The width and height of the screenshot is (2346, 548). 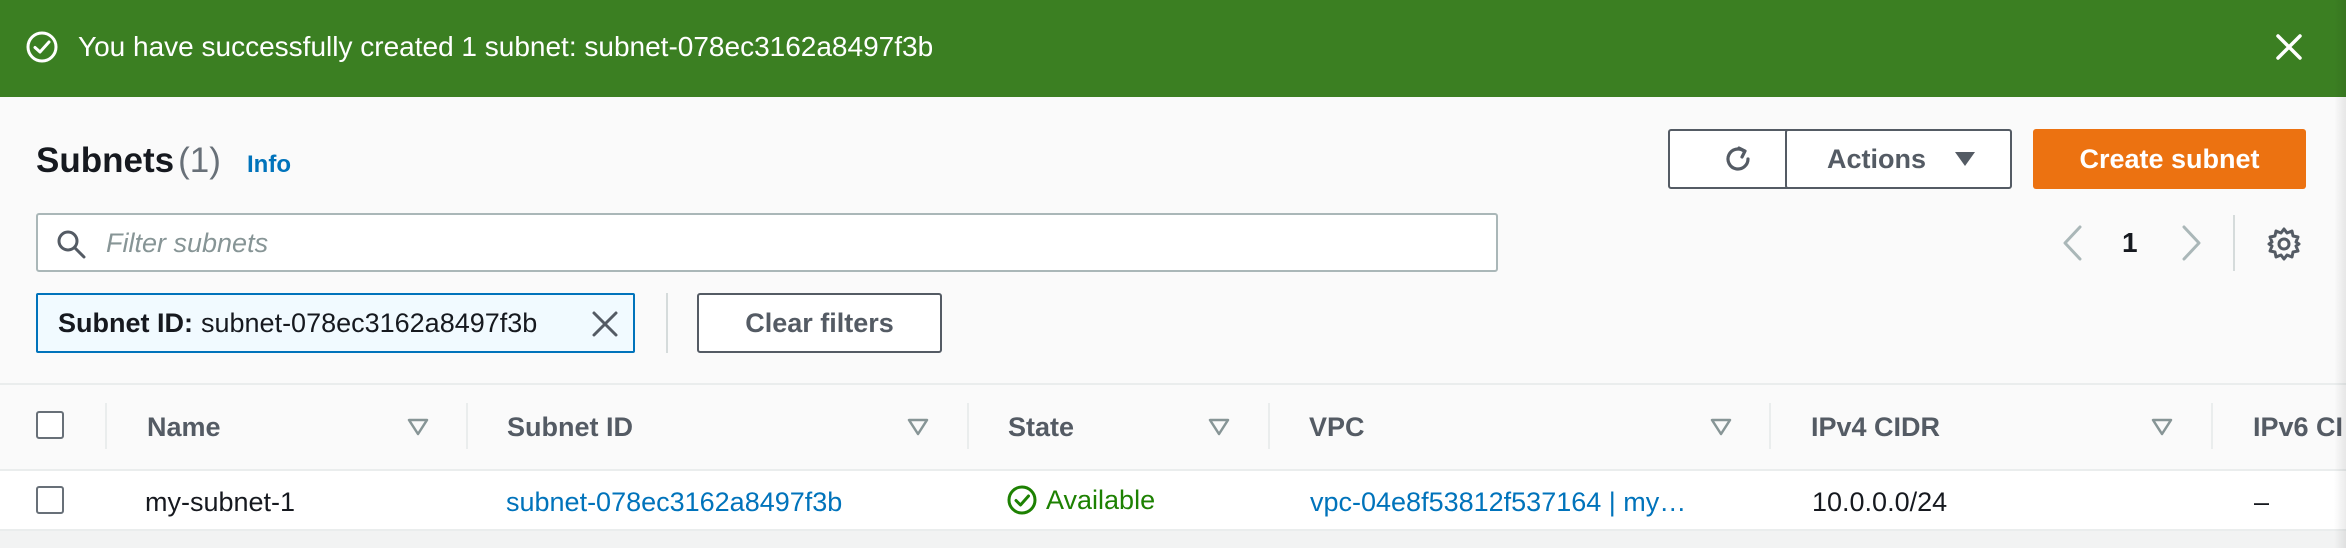 What do you see at coordinates (791, 243) in the screenshot?
I see `search-input` at bounding box center [791, 243].